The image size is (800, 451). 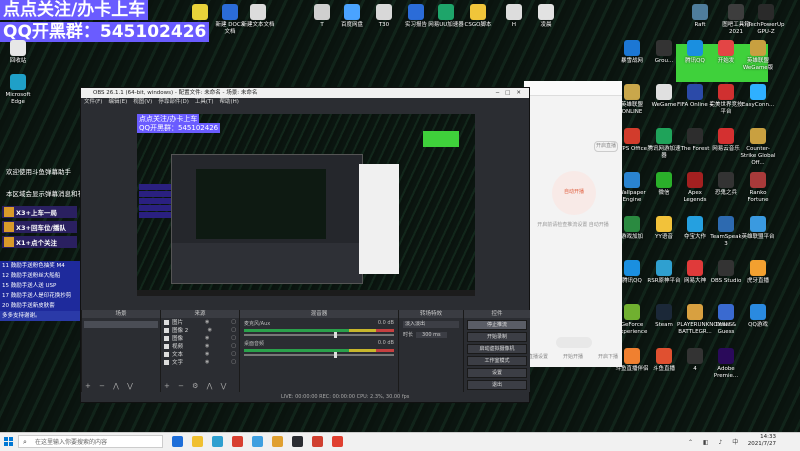 What do you see at coordinates (606, 146) in the screenshot?
I see `live-side-button: 开启直播` at bounding box center [606, 146].